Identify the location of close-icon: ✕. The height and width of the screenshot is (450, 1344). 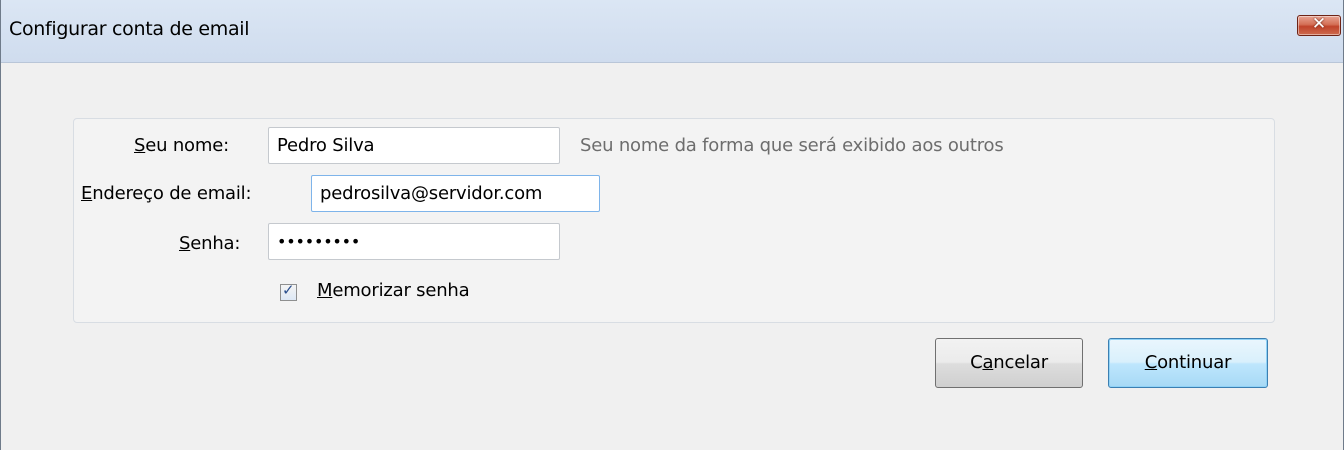
(1319, 24).